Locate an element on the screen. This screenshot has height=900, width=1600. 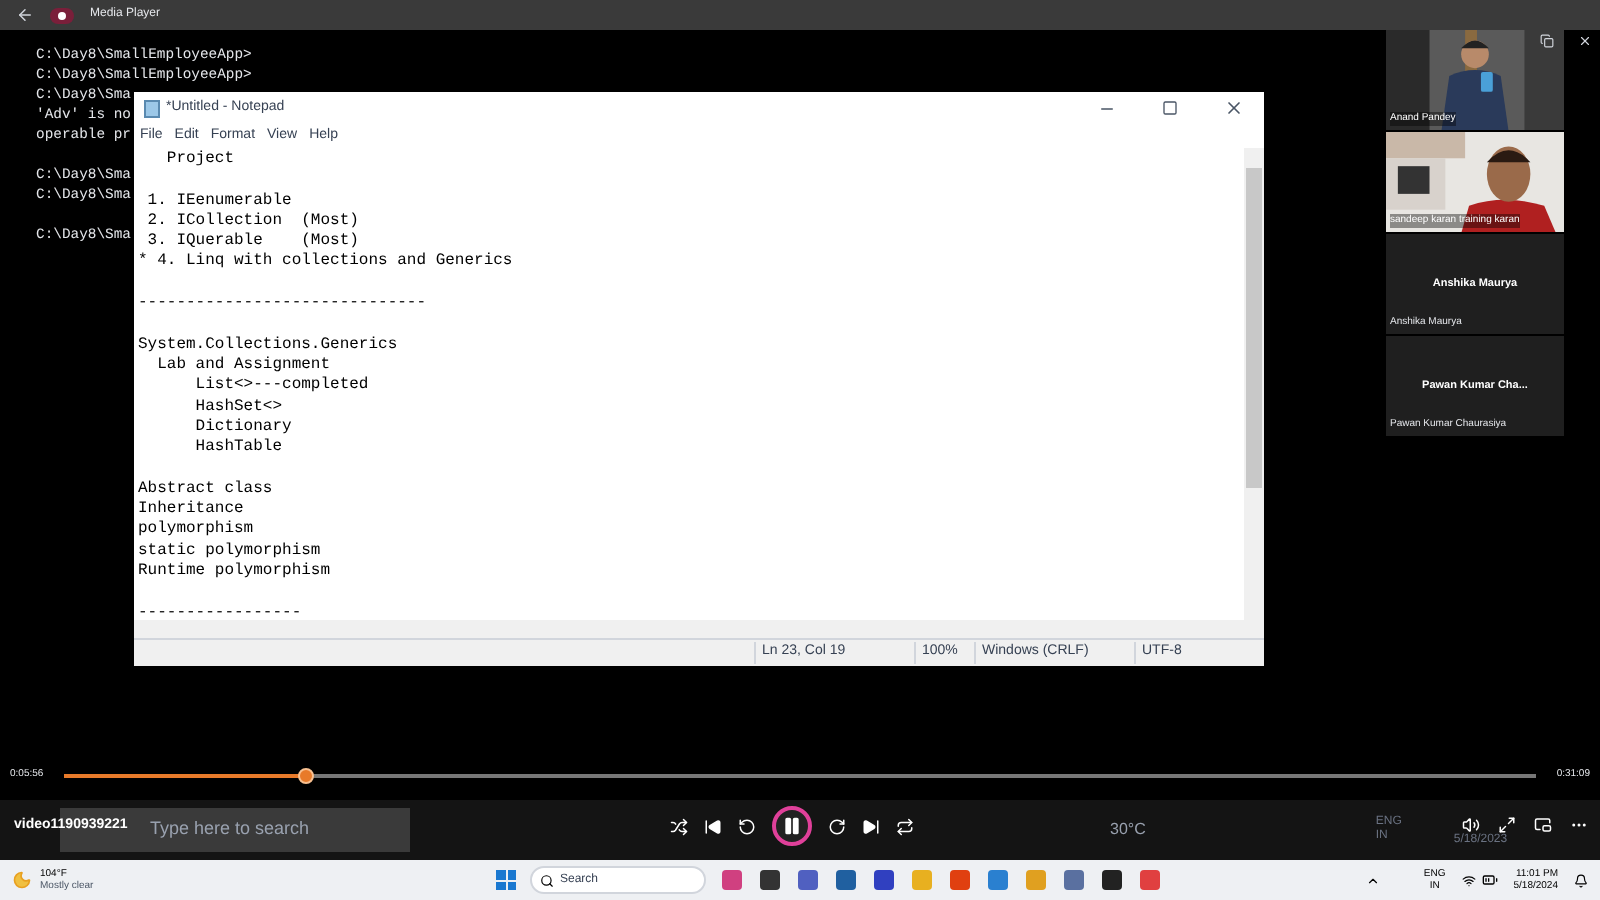
fullscreen-icon is located at coordinates (1507, 825).